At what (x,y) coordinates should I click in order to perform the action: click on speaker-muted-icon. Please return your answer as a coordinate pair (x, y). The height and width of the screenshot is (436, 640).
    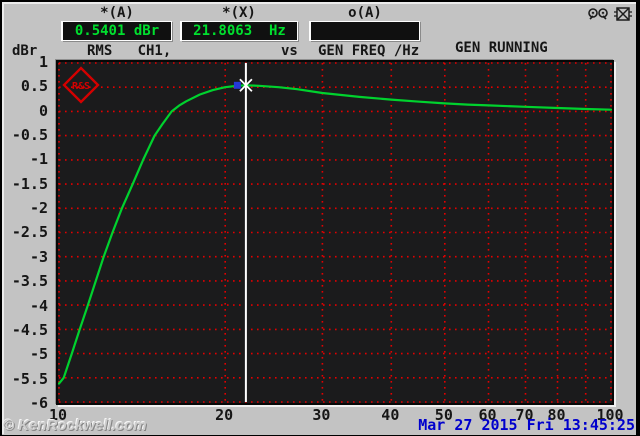
    Looking at the image, I should click on (623, 14).